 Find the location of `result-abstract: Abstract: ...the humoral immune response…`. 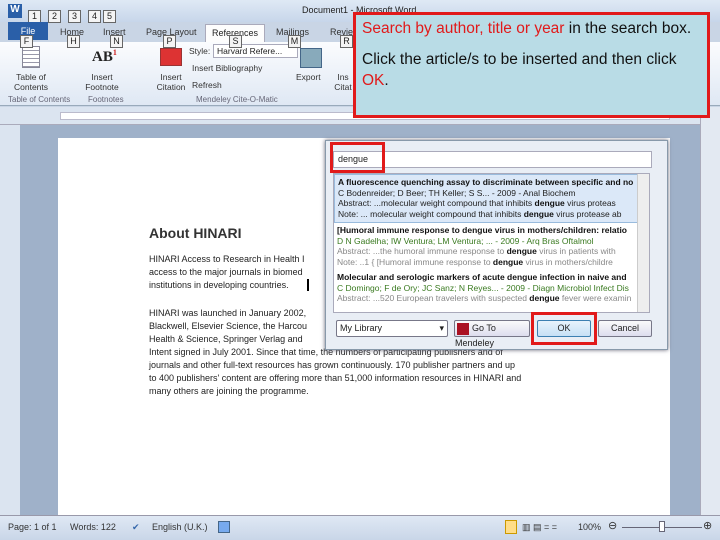

result-abstract: Abstract: ...the humoral immune response… is located at coordinates (476, 251).